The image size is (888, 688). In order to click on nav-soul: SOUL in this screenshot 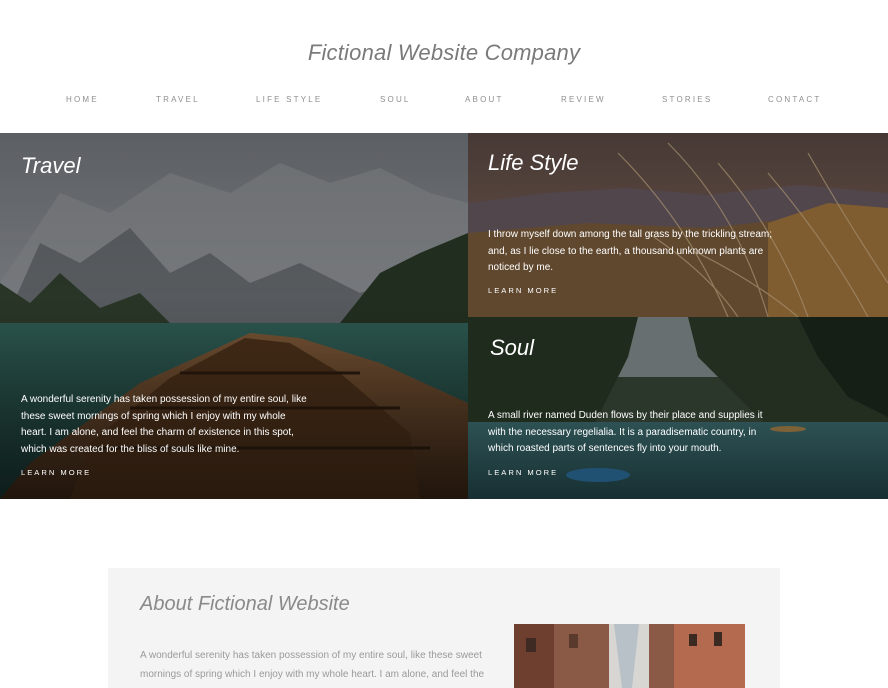, I will do `click(395, 99)`.